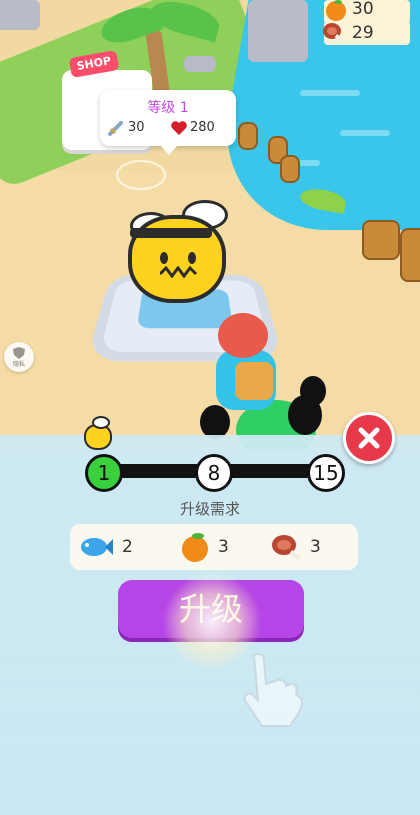 This screenshot has width=420, height=815. I want to click on privacy-label: 隐私, so click(18, 364).